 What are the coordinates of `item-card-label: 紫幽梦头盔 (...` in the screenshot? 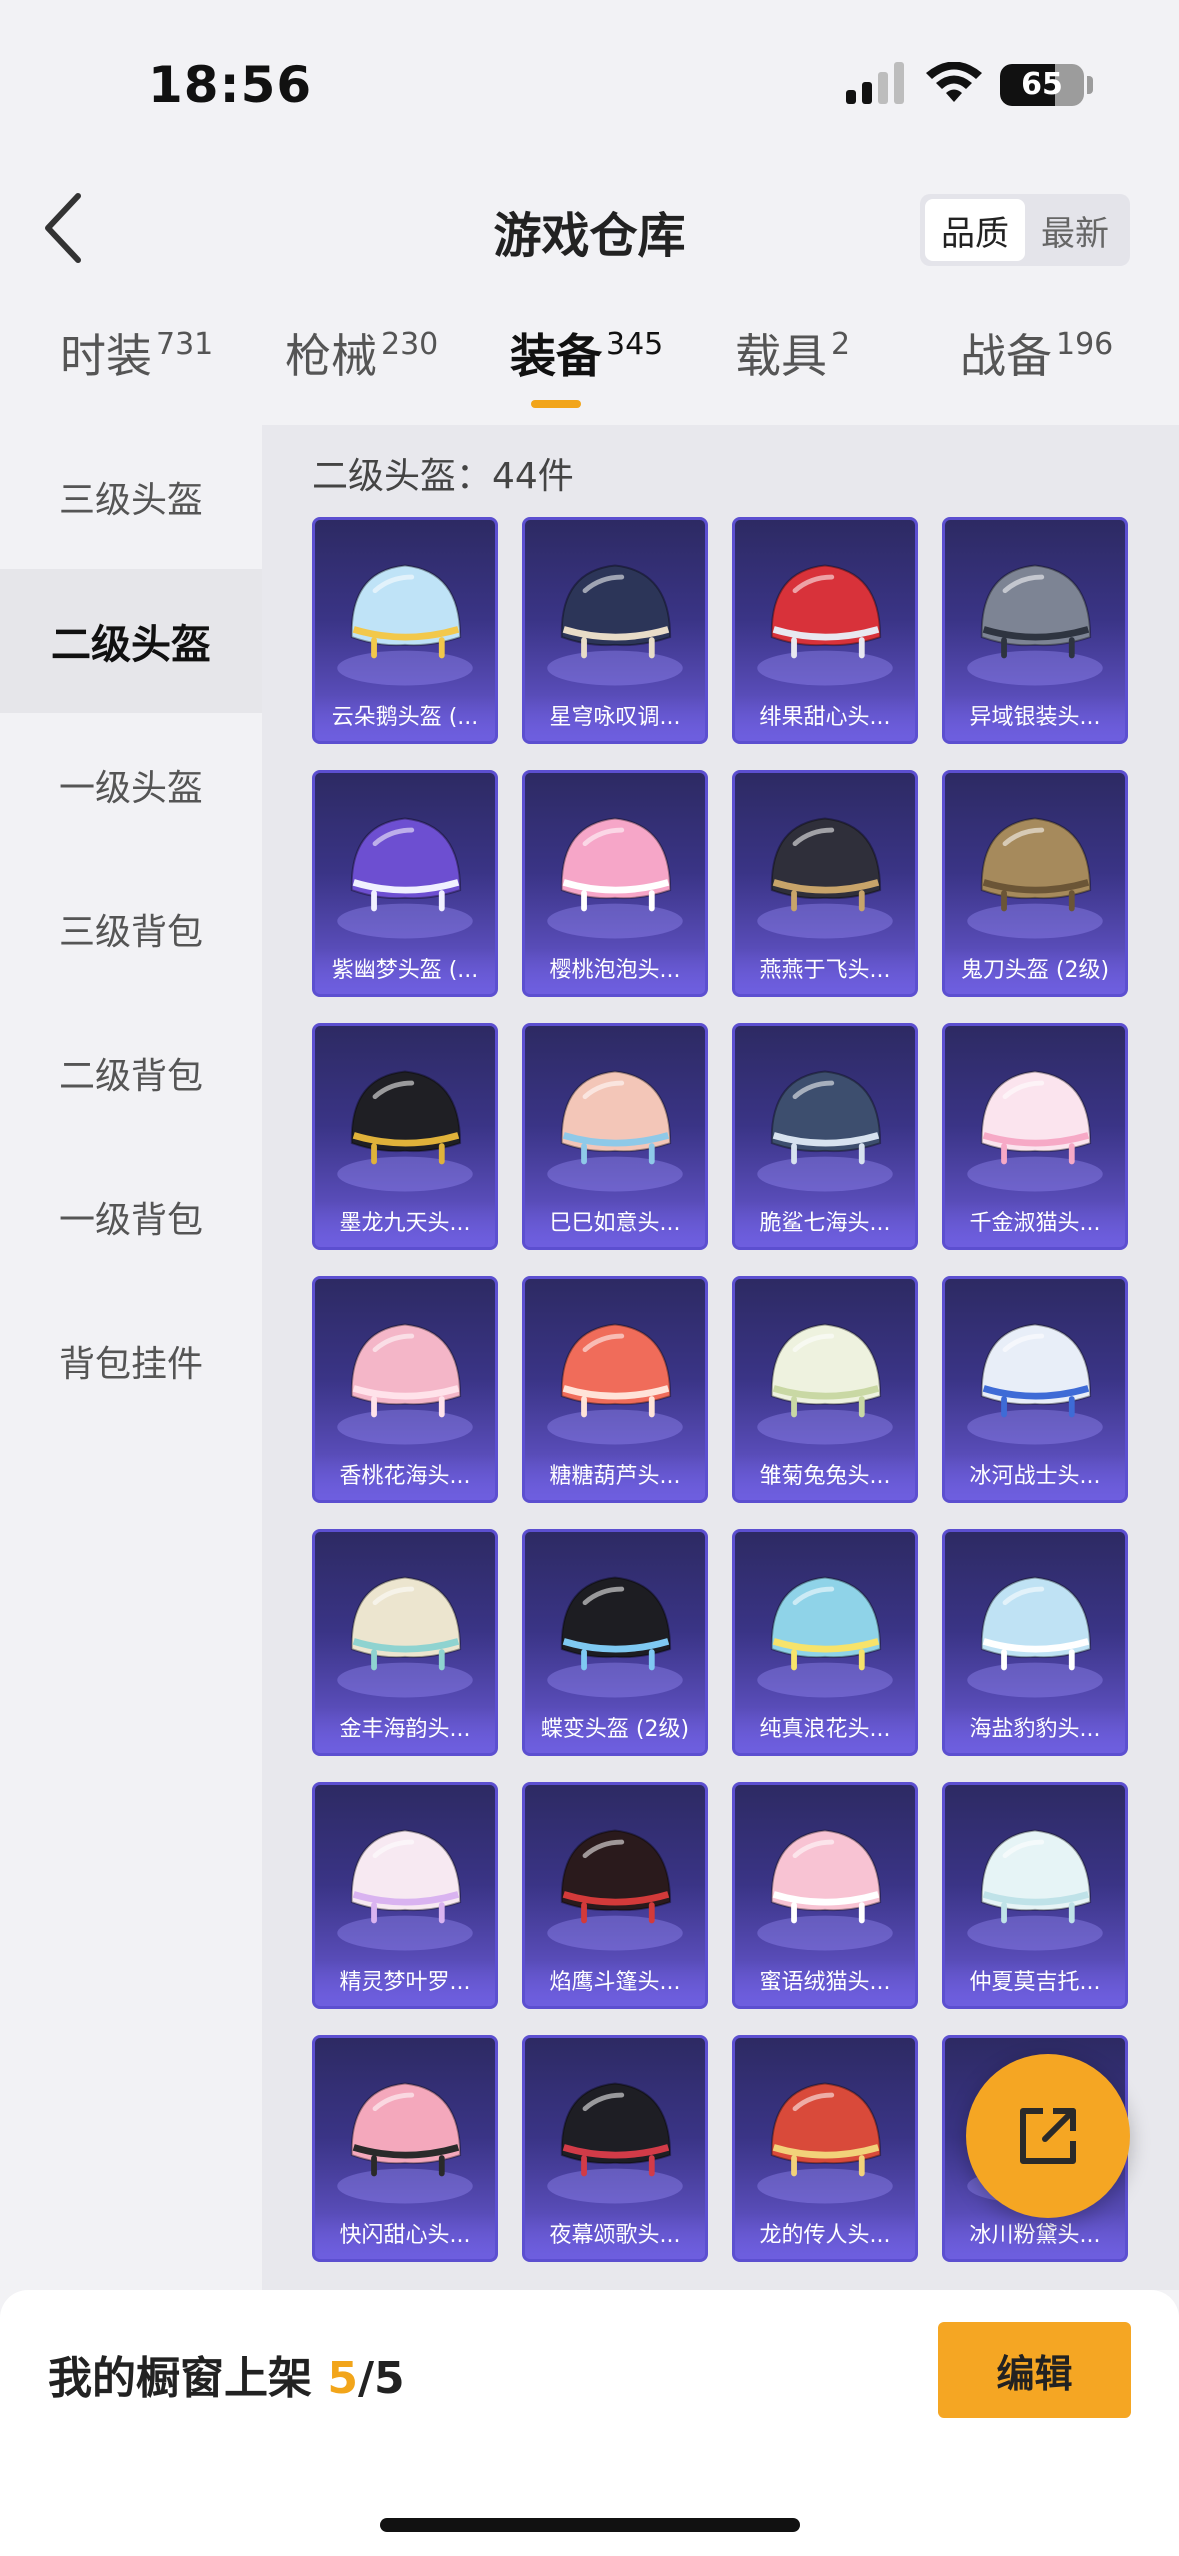 It's located at (405, 971).